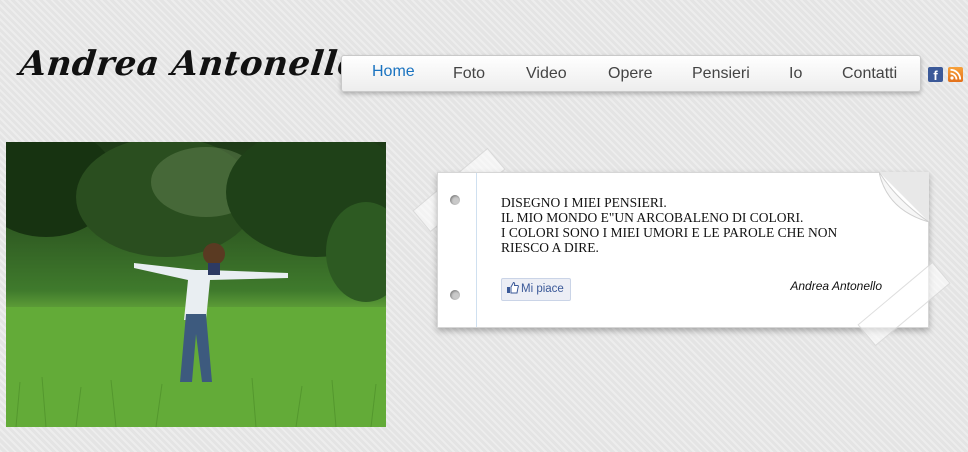 This screenshot has height=452, width=968. Describe the element at coordinates (795, 73) in the screenshot. I see `nav-item-io: Io` at that location.